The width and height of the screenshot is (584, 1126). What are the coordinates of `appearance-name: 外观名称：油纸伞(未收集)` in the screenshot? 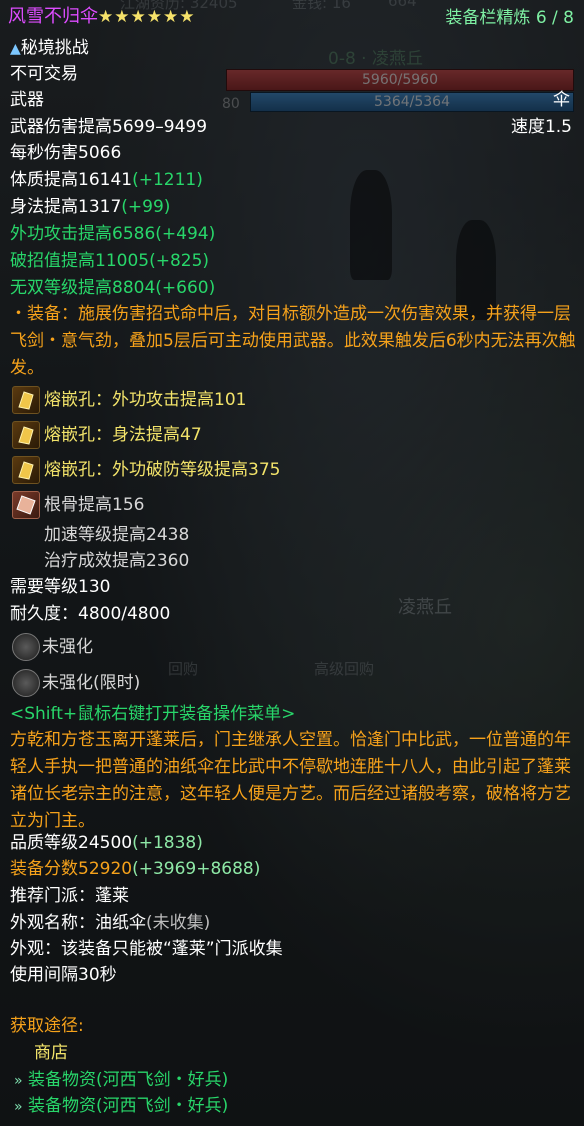 It's located at (110, 923).